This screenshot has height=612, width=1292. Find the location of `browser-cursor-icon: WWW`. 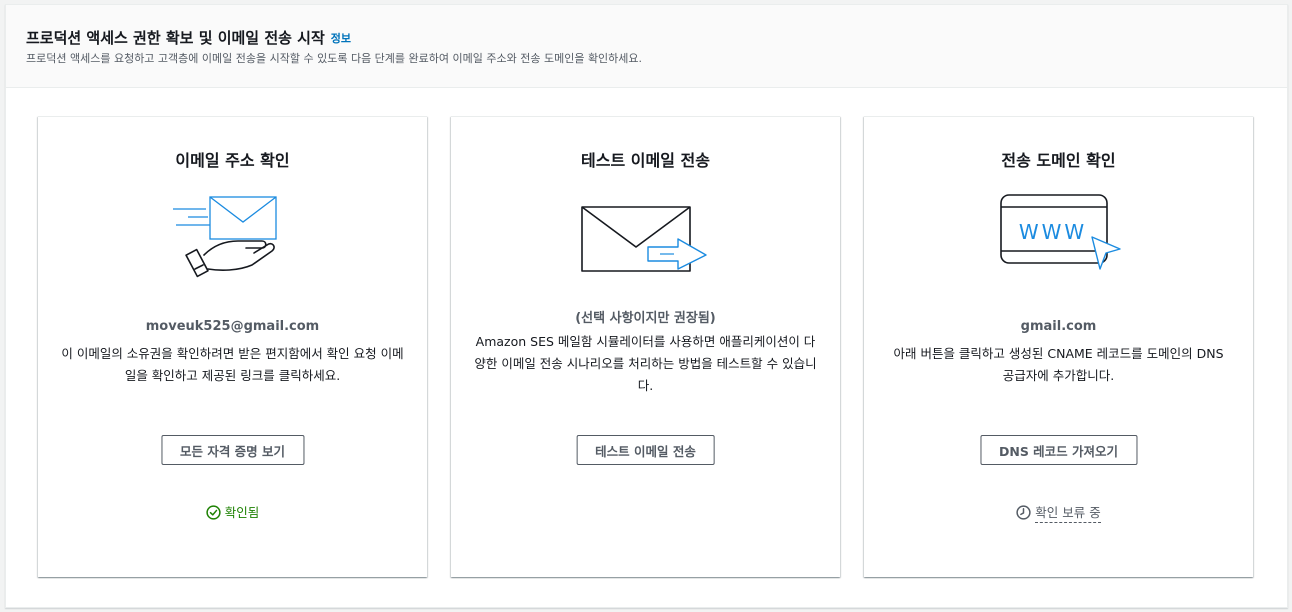

browser-cursor-icon: WWW is located at coordinates (1058, 239).